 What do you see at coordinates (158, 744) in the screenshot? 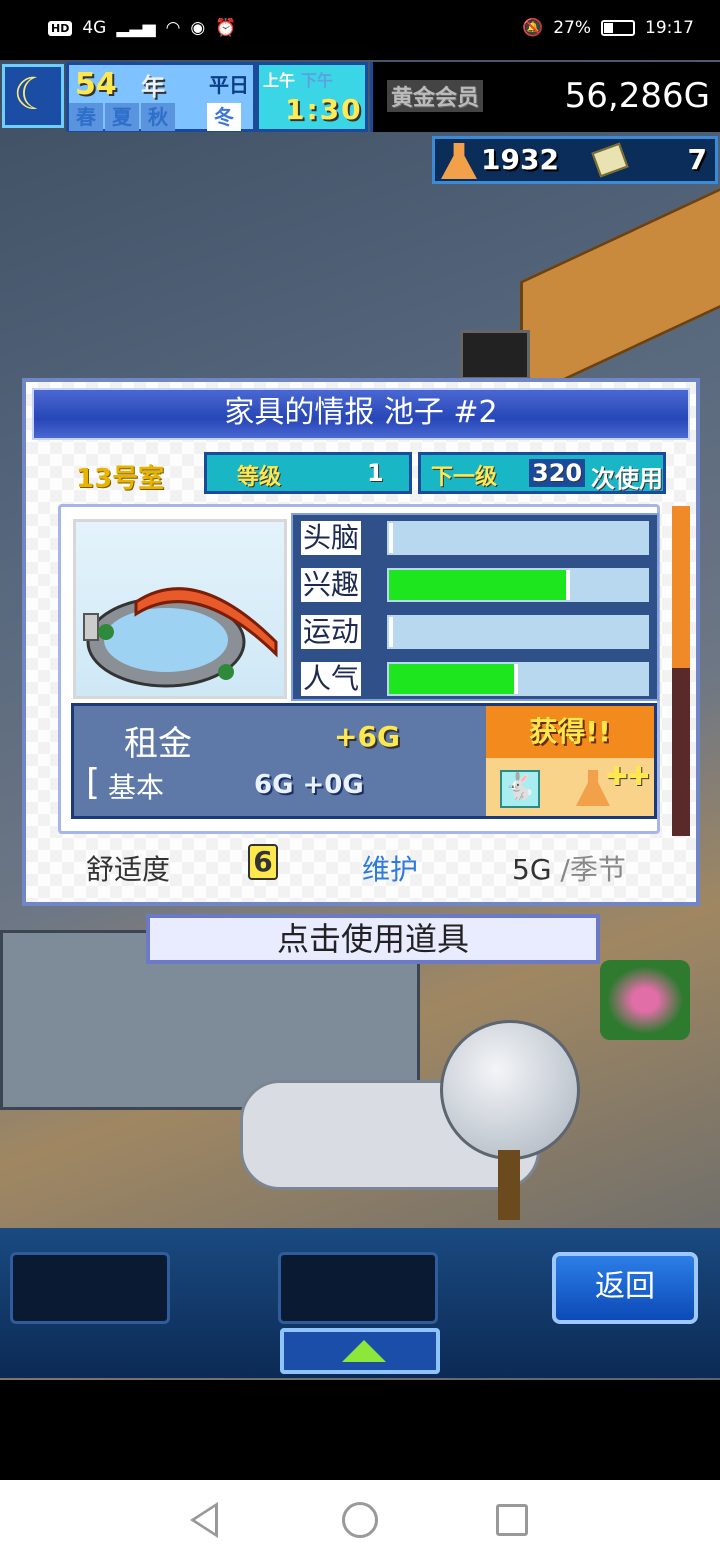
I see `rent-label: 租金` at bounding box center [158, 744].